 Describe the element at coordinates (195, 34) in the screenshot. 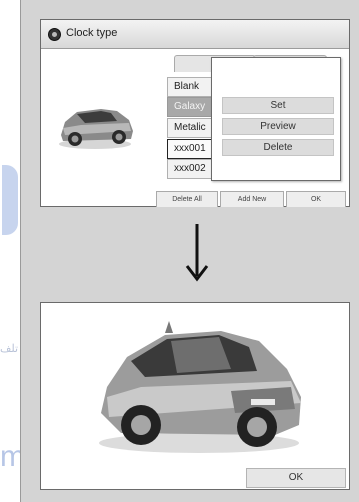

I see `dialog-titlebar: Clock type` at that location.